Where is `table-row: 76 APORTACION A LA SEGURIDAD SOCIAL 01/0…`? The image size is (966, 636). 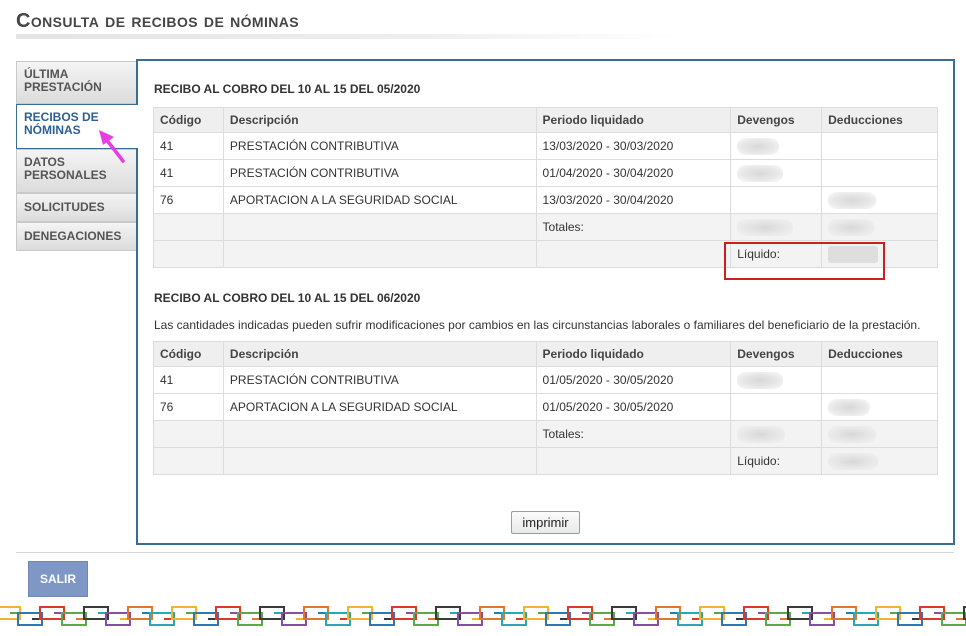 table-row: 76 APORTACION A LA SEGURIDAD SOCIAL 01/0… is located at coordinates (545, 407).